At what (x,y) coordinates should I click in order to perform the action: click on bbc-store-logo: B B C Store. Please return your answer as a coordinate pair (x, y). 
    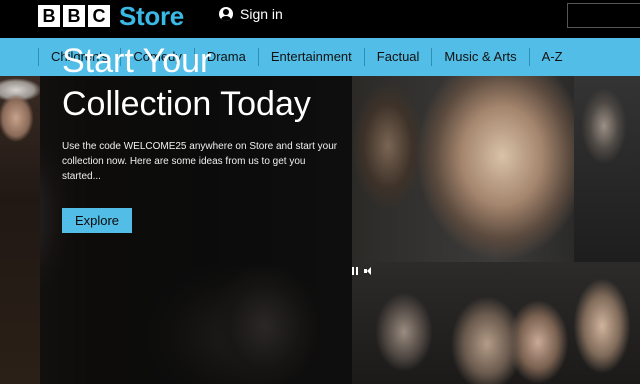
    Looking at the image, I should click on (111, 16).